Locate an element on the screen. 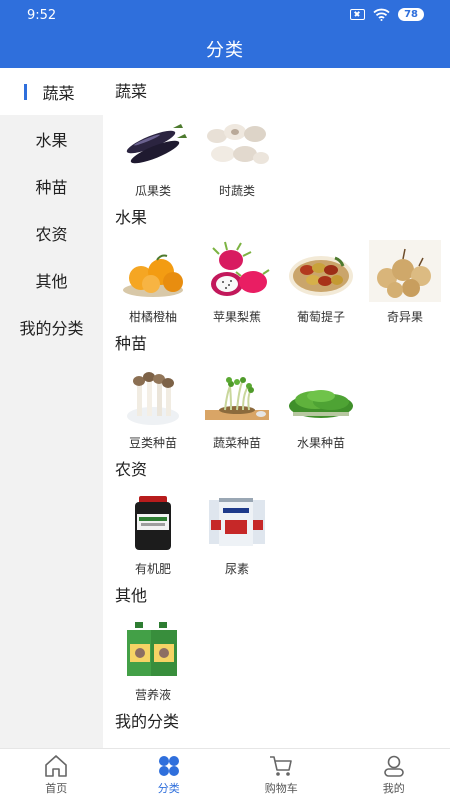 This screenshot has width=450, height=800. section-title: 农资 is located at coordinates (131, 469).